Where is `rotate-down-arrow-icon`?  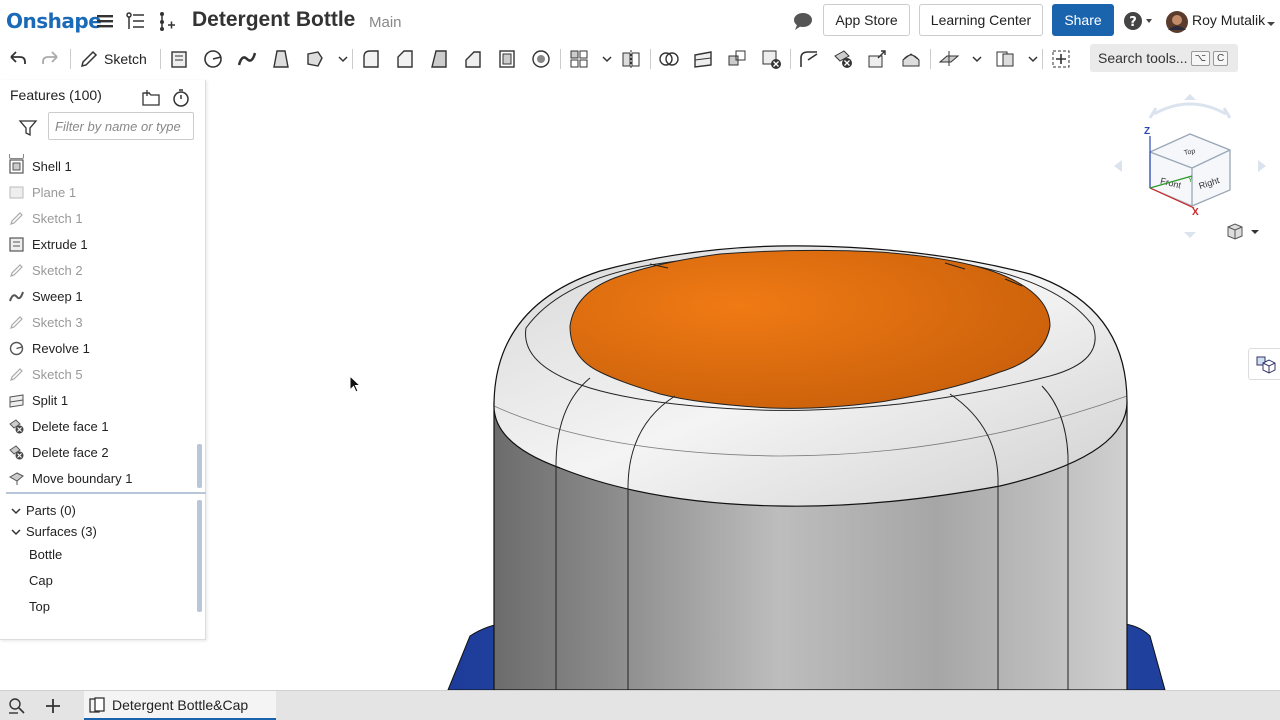
rotate-down-arrow-icon is located at coordinates (1190, 235).